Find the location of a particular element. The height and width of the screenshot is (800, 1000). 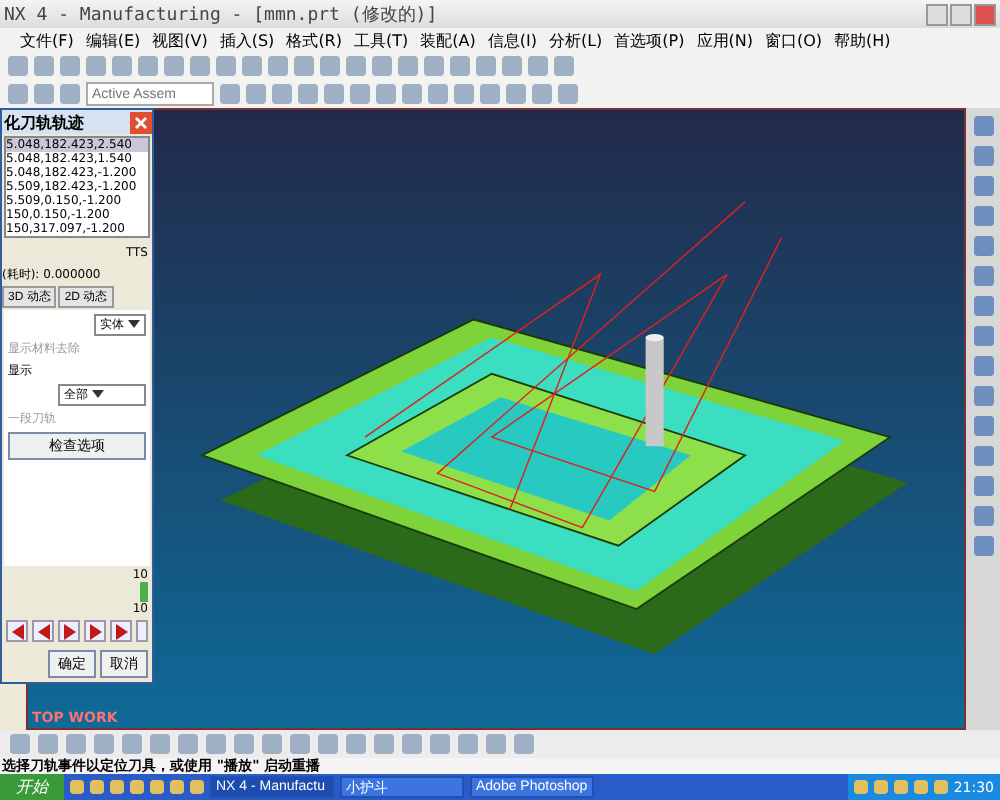

menu-item: 视图(V) is located at coordinates (180, 40).